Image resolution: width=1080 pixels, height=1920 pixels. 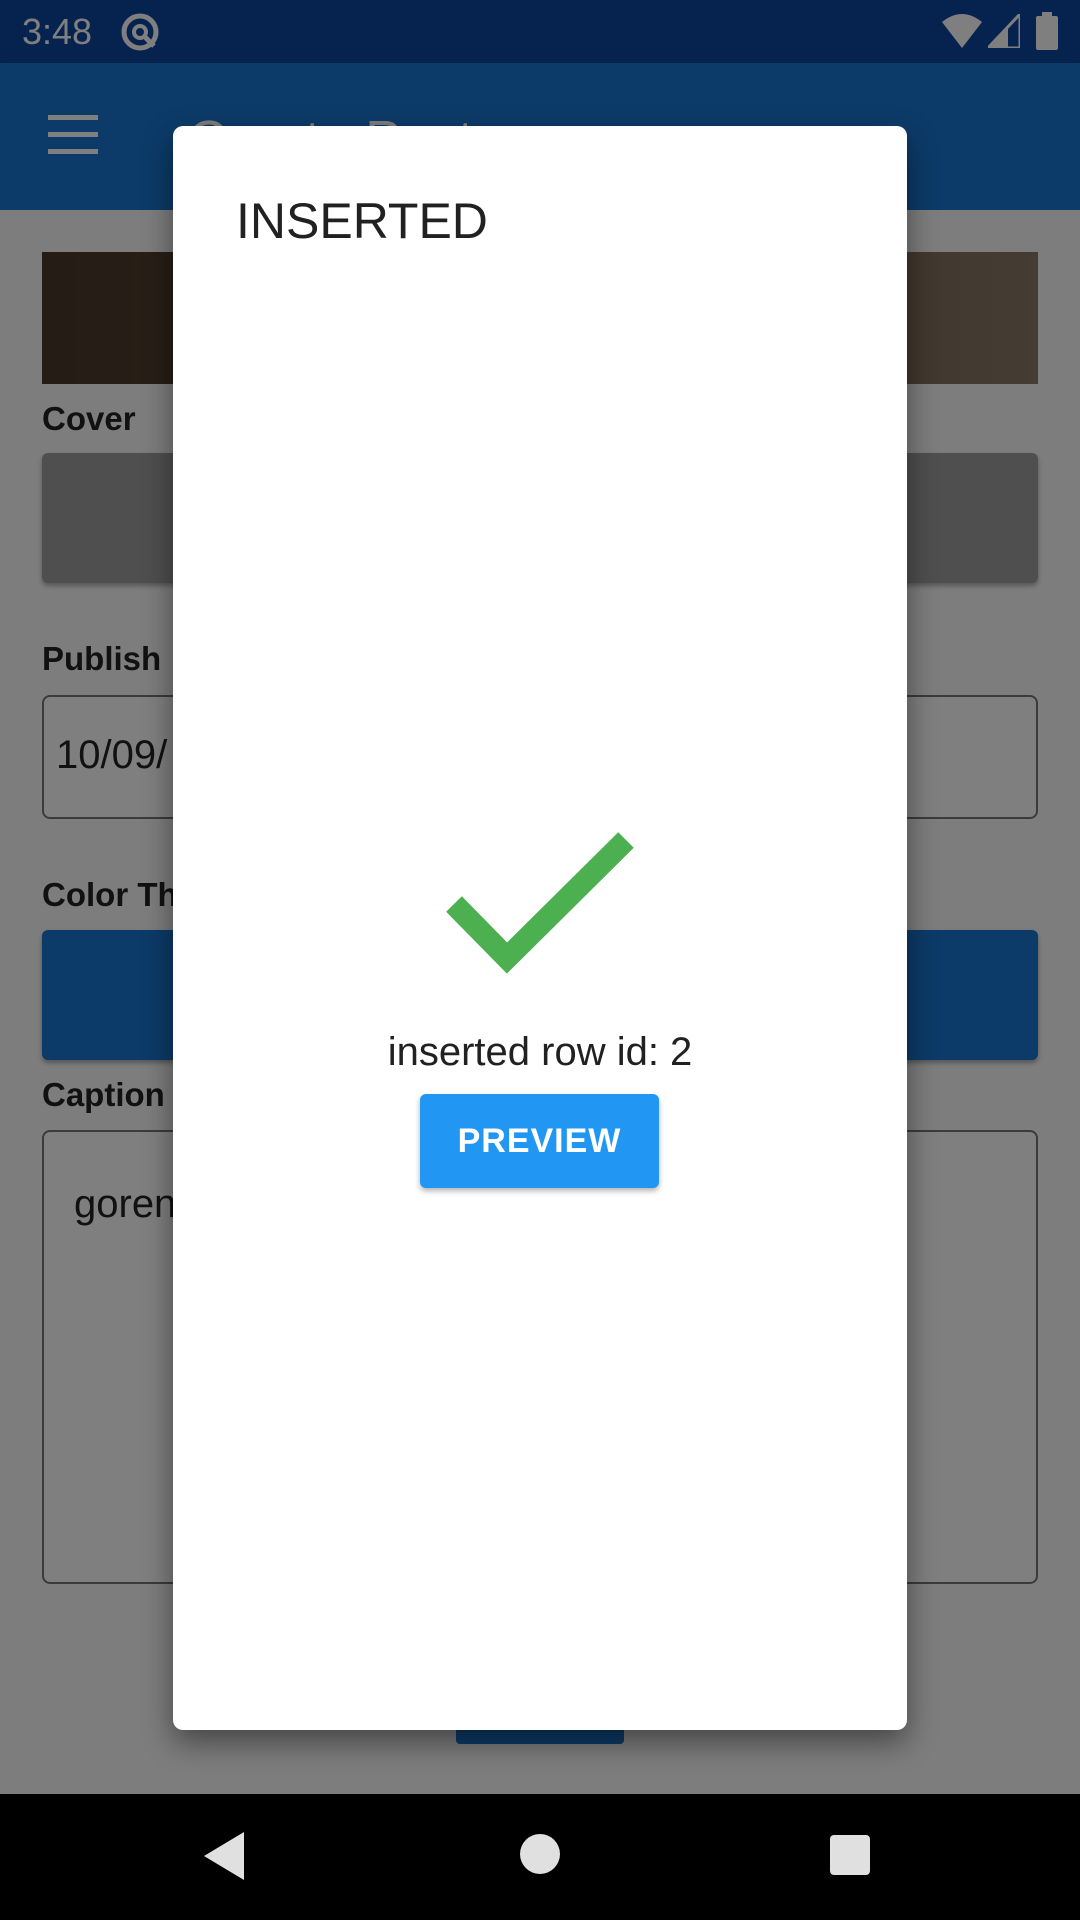 I want to click on navigation-bar, so click(x=540, y=1857).